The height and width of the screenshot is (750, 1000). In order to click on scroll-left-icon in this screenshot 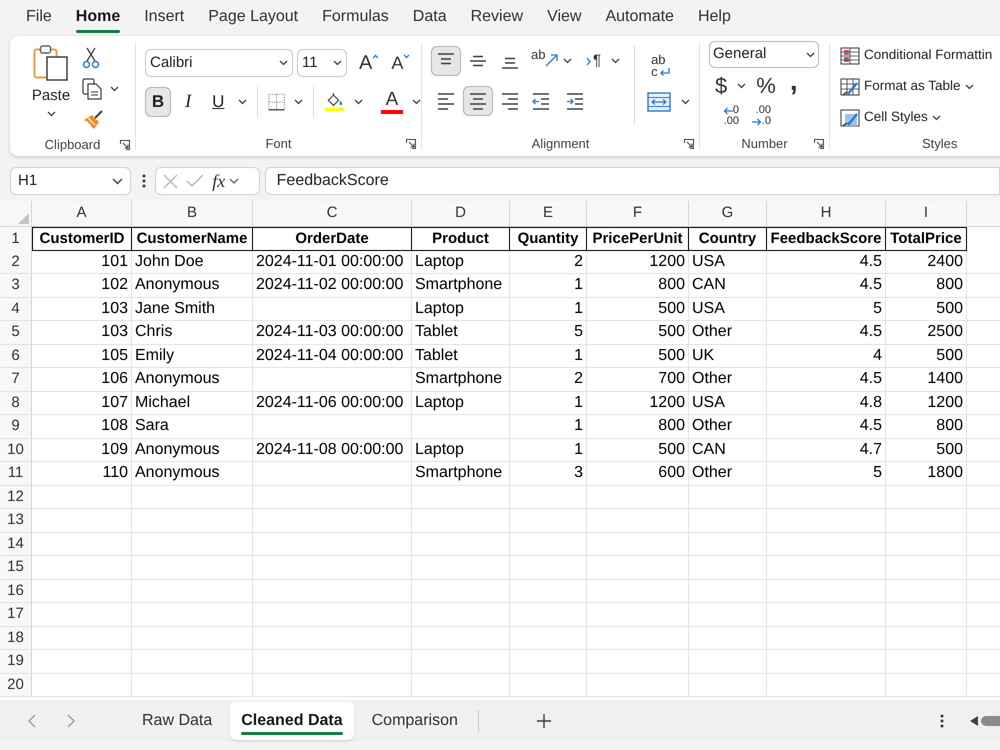, I will do `click(974, 721)`.